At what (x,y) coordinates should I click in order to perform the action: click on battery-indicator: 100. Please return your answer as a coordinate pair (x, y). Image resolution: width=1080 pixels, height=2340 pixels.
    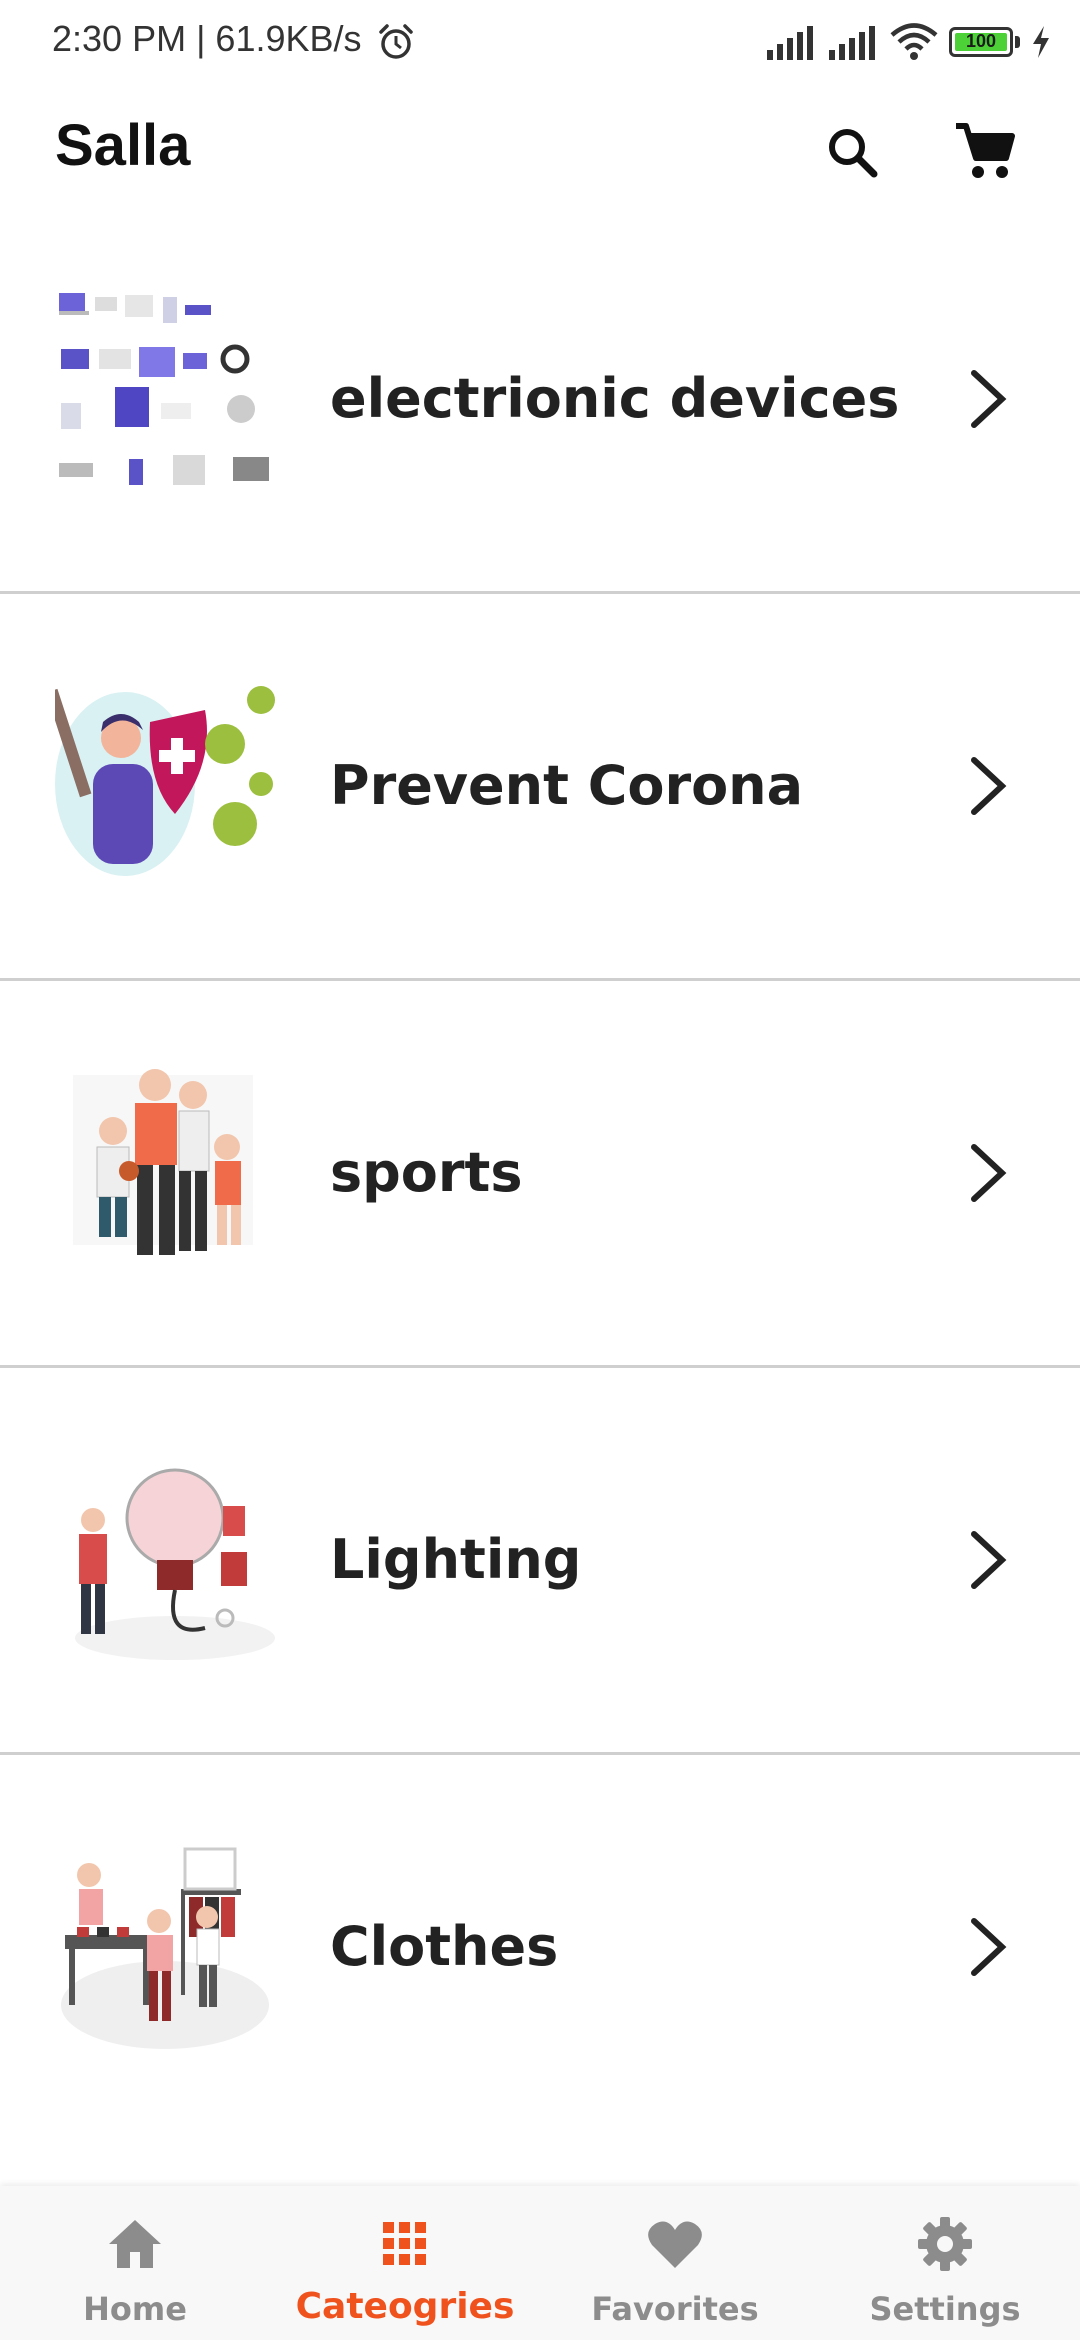
    Looking at the image, I should click on (981, 42).